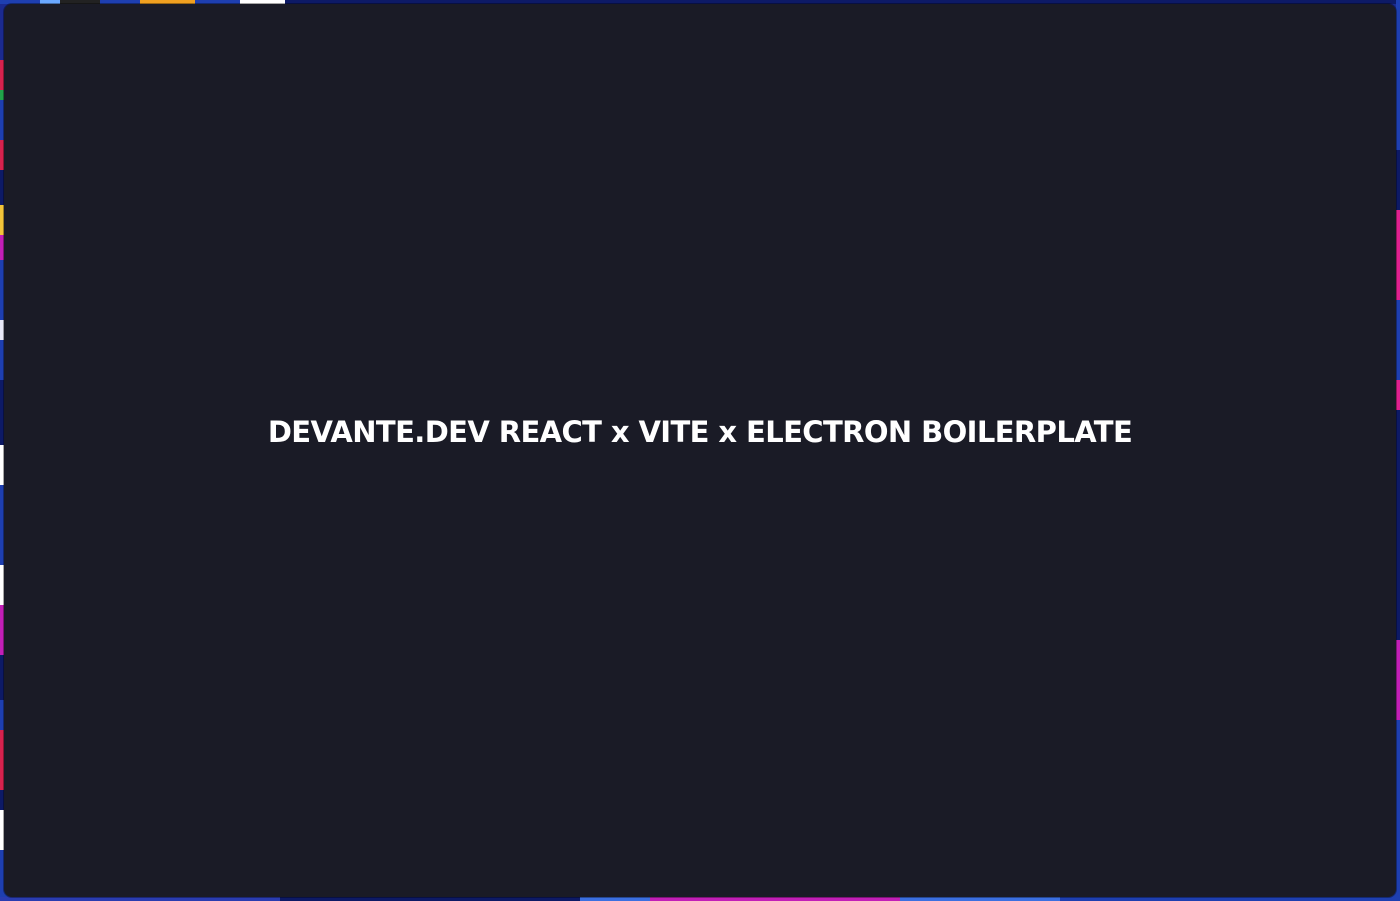 The height and width of the screenshot is (901, 1400). Describe the element at coordinates (1398, 450) in the screenshot. I see `desktop-wallpaper-right-edge` at that location.